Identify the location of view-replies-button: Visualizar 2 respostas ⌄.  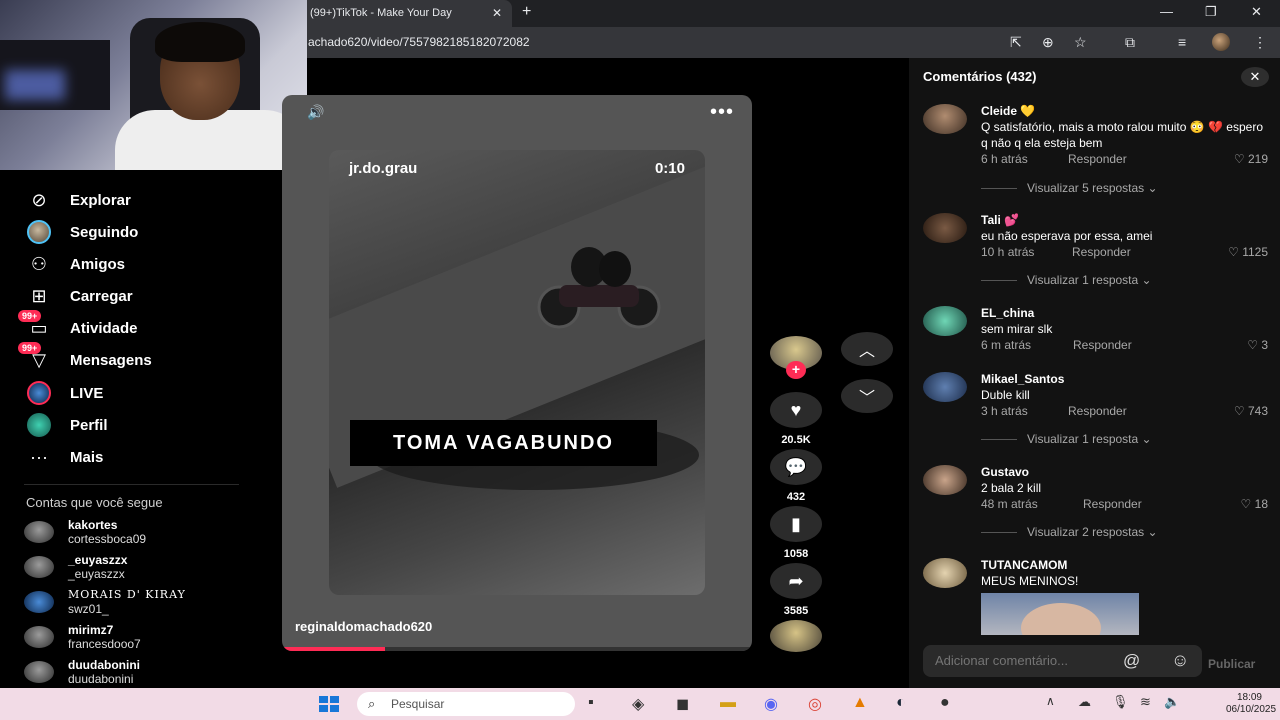
(1069, 532).